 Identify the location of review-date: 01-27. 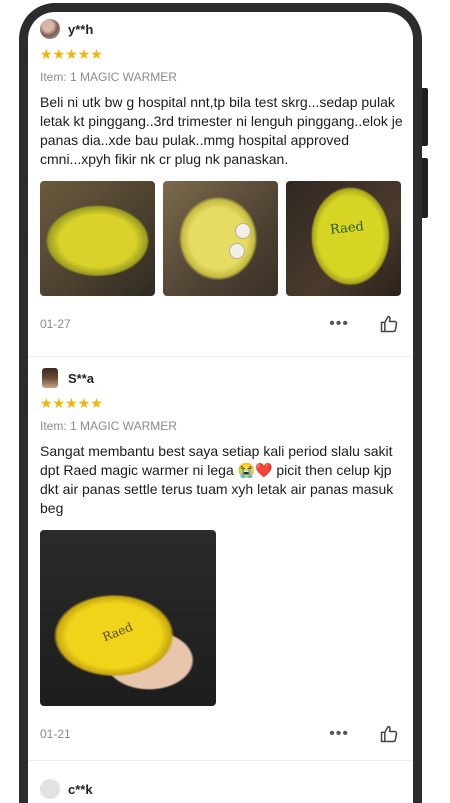
(55, 324).